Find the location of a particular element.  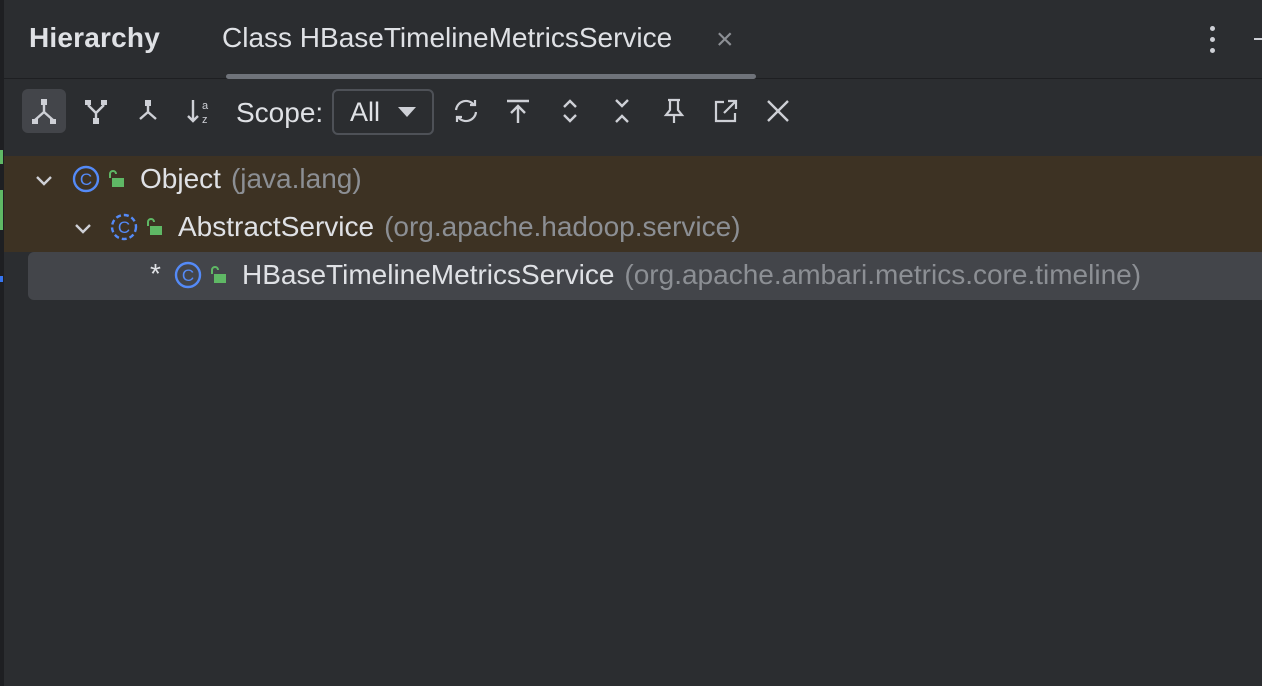

tree-node-object: C Object (java.lang) is located at coordinates (633, 180).